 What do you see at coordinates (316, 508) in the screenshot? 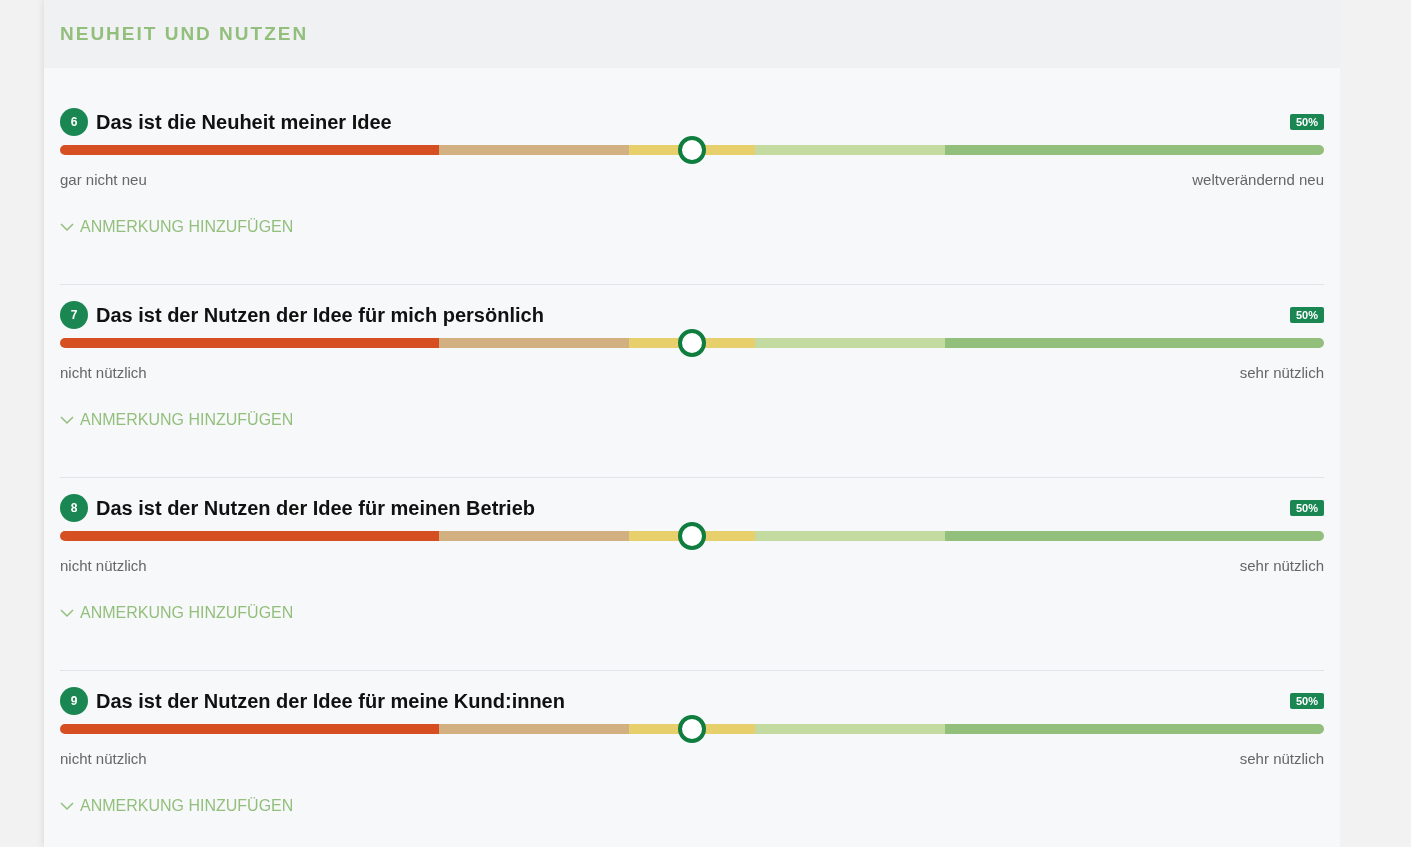
I see `question-title: Das ist der Nutzen der Idee für meinen Betrieb` at bounding box center [316, 508].